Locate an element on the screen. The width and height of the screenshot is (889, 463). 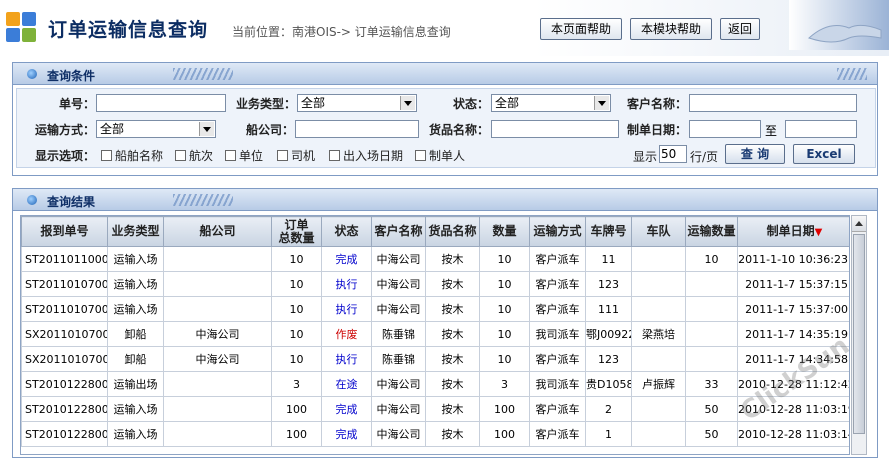
order-no-label: 单号： is located at coordinates (76, 104).